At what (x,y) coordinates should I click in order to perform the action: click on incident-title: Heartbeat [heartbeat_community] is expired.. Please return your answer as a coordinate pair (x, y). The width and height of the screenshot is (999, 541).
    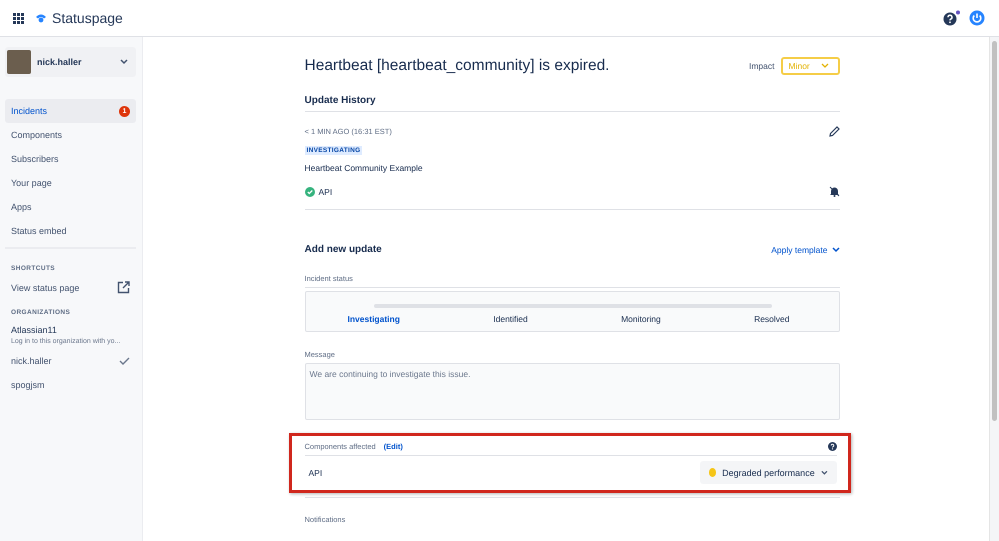
    Looking at the image, I should click on (457, 66).